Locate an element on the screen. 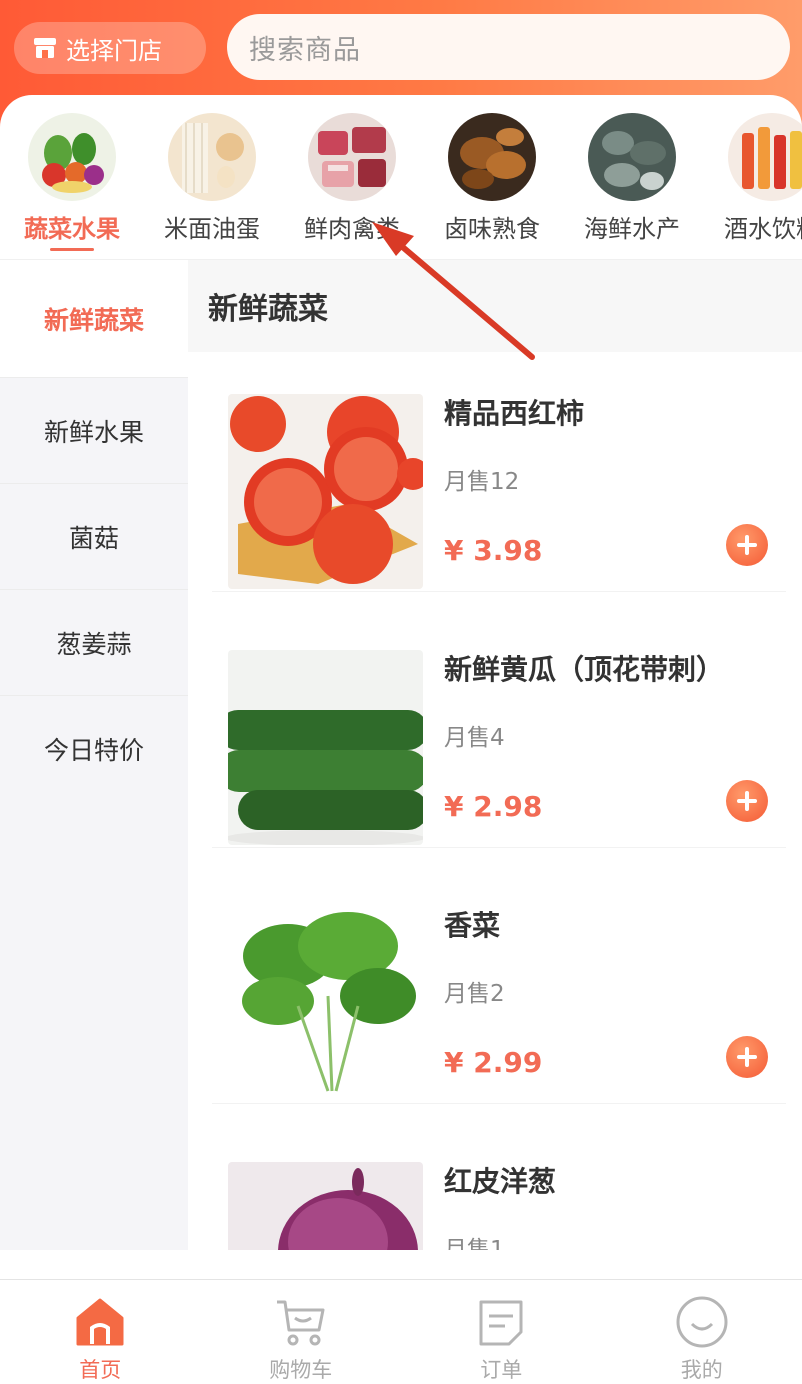  product-card: 红皮洋葱 月售1 is located at coordinates (499, 1195).